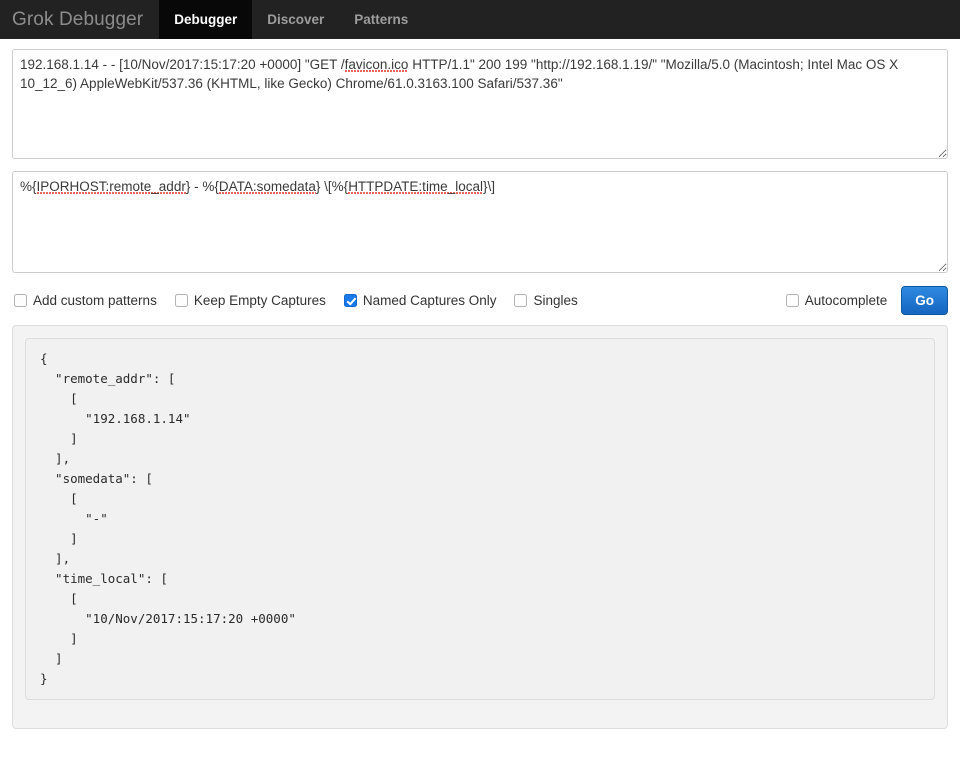 Image resolution: width=960 pixels, height=771 pixels. I want to click on checkbox-autocomplete, so click(792, 300).